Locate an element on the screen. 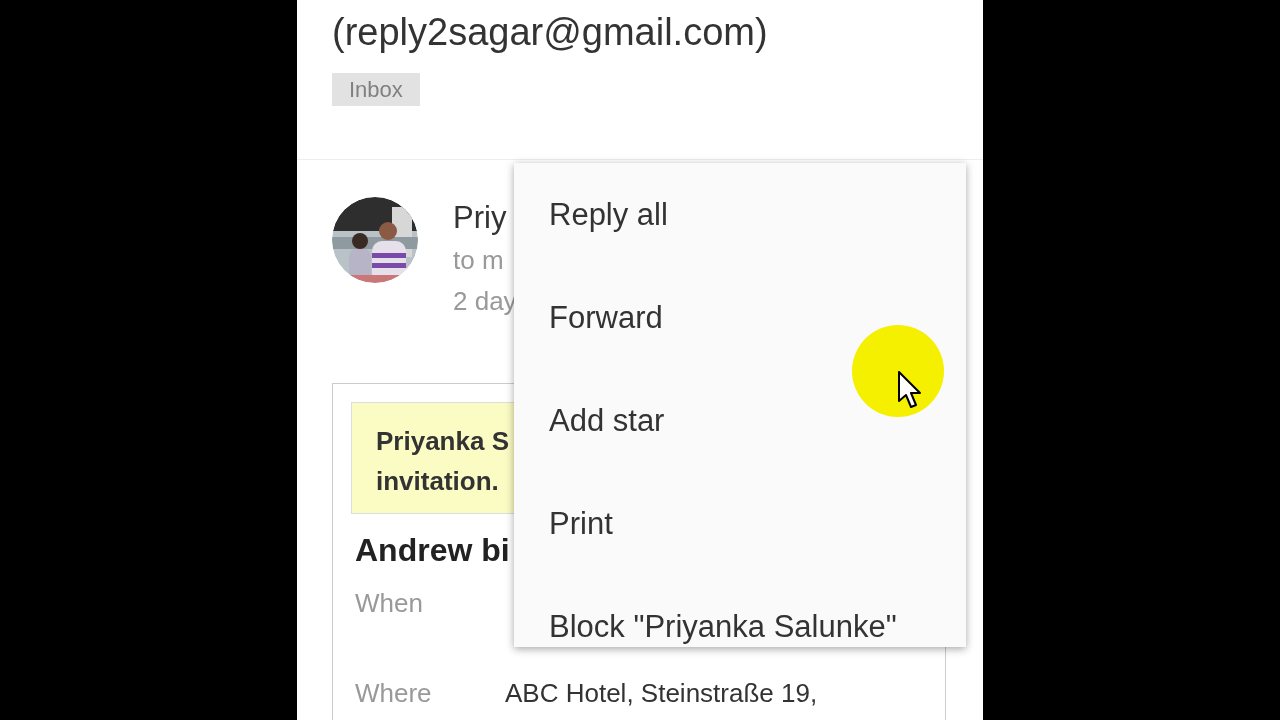 The height and width of the screenshot is (720, 1280). notice-text: Priyanka S is located at coordinates (443, 441).